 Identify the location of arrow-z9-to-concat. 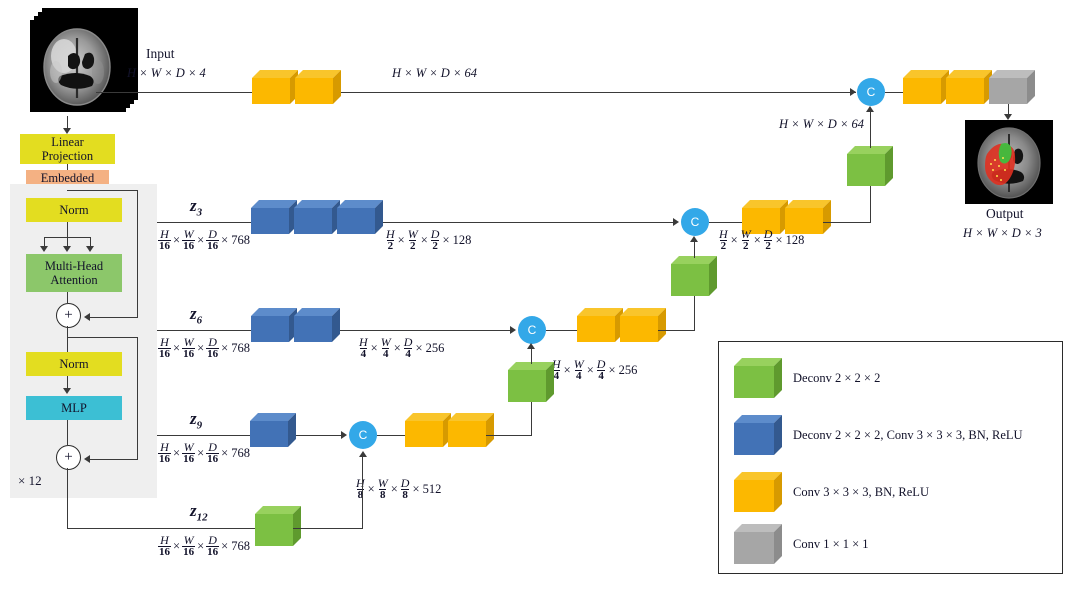
(344, 435).